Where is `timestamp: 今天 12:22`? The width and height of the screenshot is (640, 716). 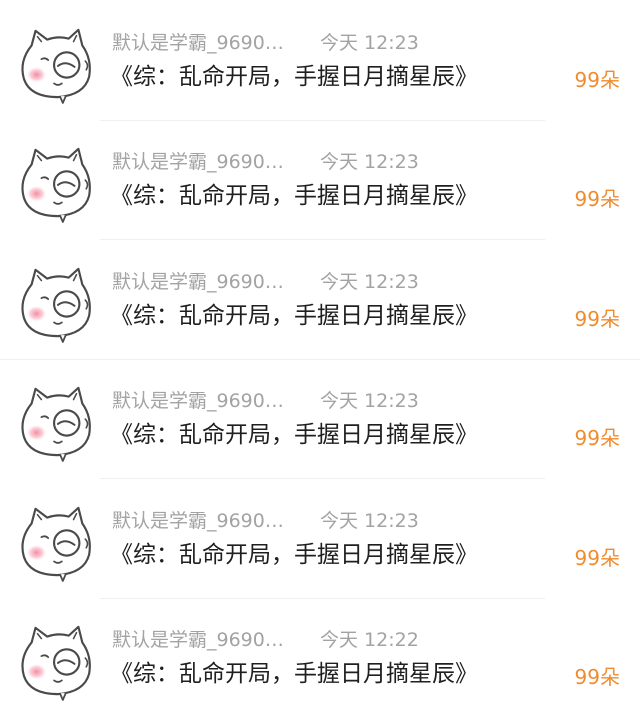 timestamp: 今天 12:22 is located at coordinates (369, 640).